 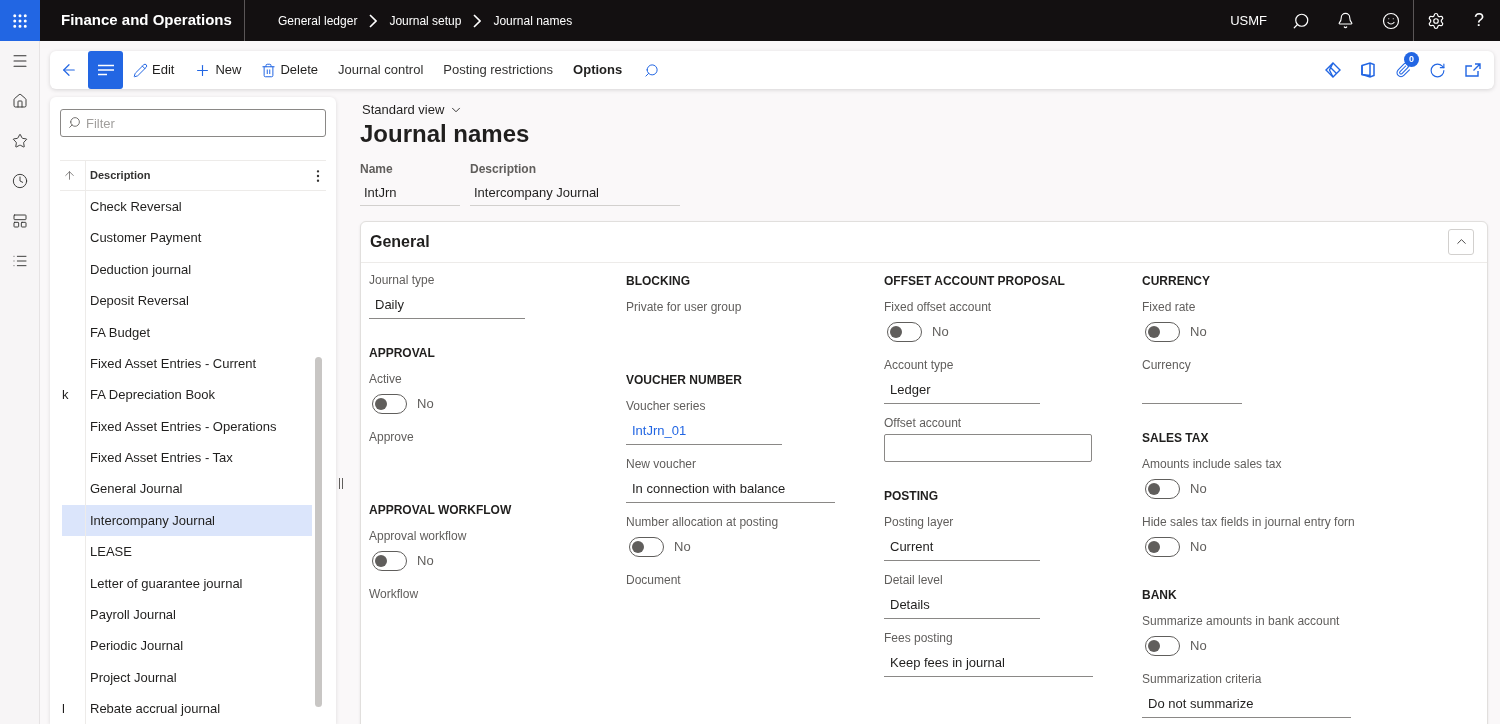 What do you see at coordinates (269, 70) in the screenshot?
I see `trash-icon` at bounding box center [269, 70].